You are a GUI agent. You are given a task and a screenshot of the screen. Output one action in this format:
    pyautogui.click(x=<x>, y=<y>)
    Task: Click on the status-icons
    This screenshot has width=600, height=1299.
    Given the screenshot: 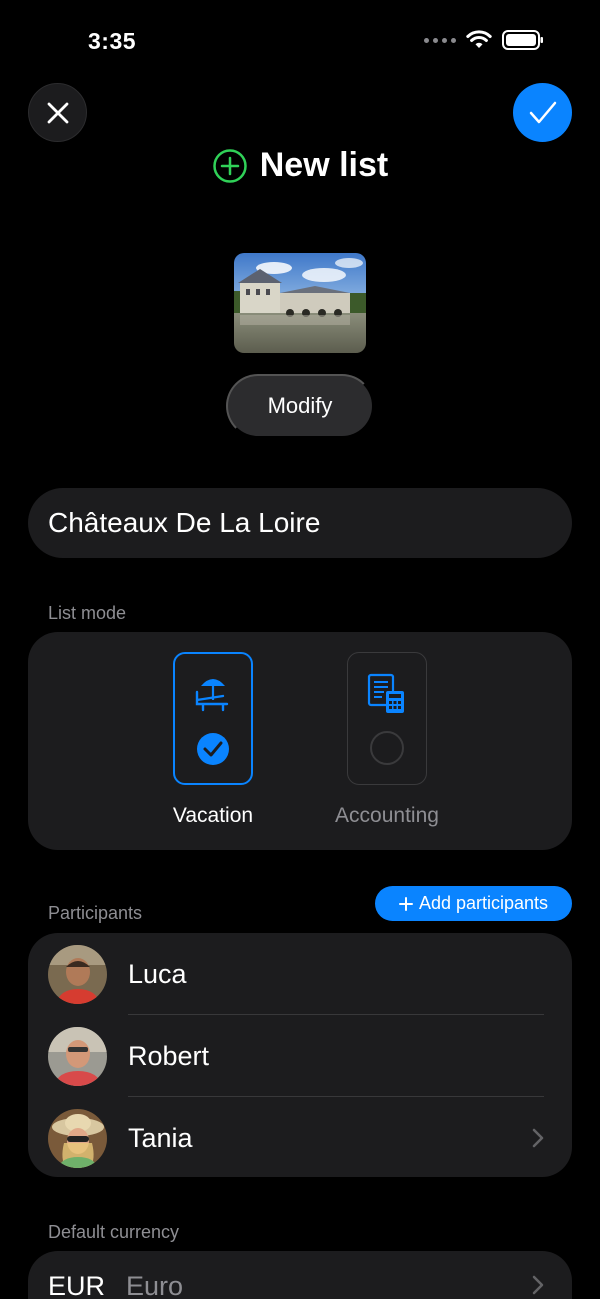 What is the action you would take?
    pyautogui.click(x=484, y=40)
    